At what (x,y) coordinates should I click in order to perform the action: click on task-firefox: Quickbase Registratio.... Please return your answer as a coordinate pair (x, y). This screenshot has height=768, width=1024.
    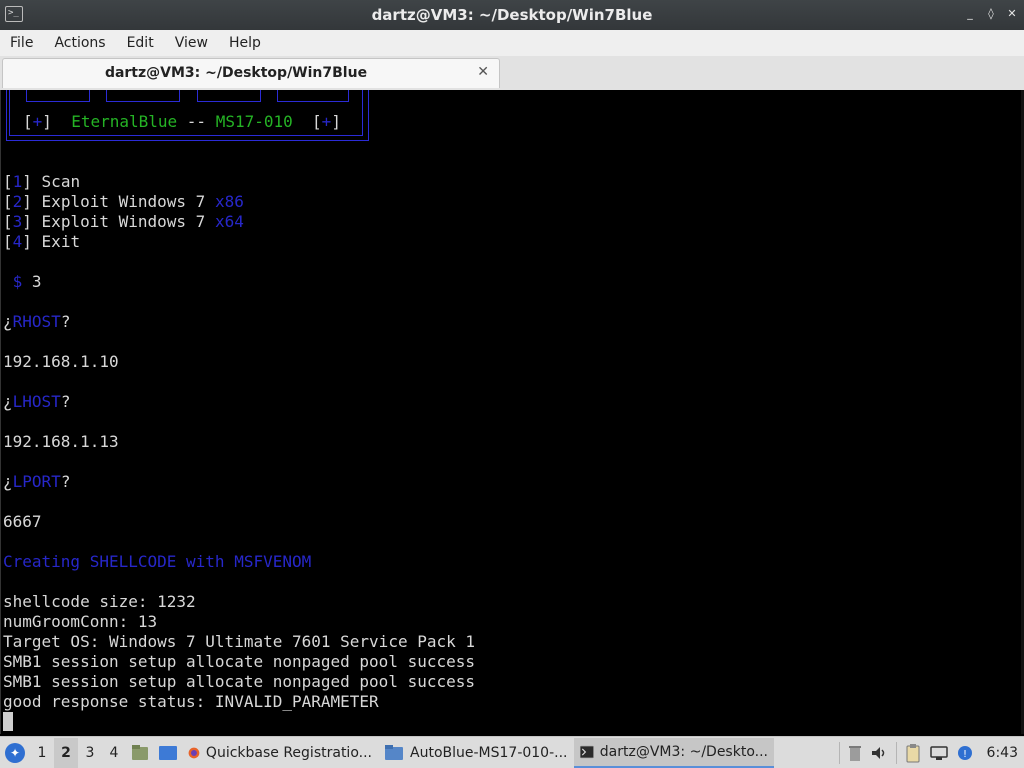
    Looking at the image, I should click on (280, 753).